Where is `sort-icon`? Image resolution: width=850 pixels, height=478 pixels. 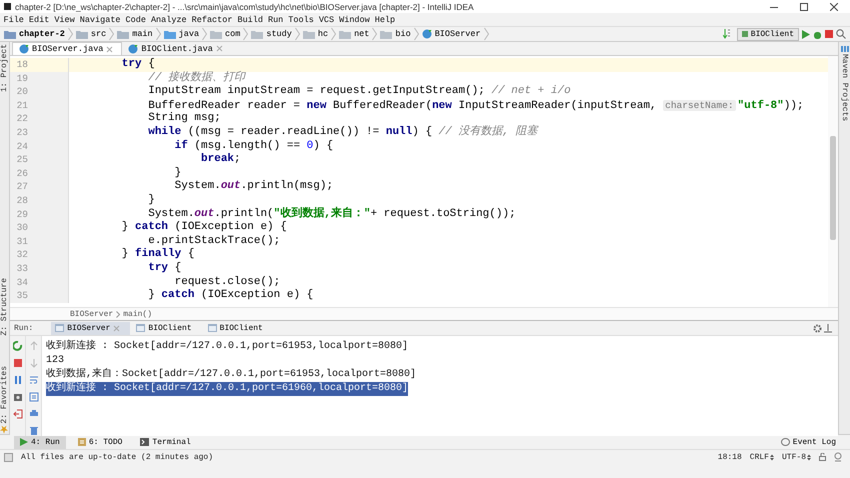
sort-icon is located at coordinates (726, 34).